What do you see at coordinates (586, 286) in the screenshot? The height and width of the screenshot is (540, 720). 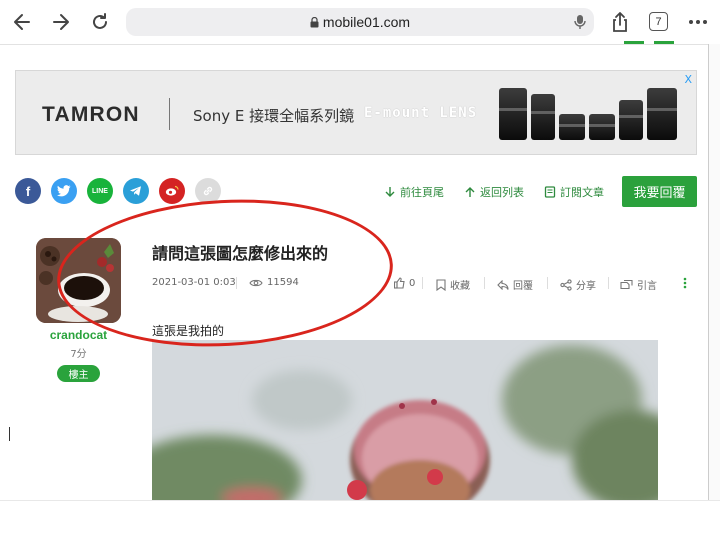 I see `share-label: 分享` at bounding box center [586, 286].